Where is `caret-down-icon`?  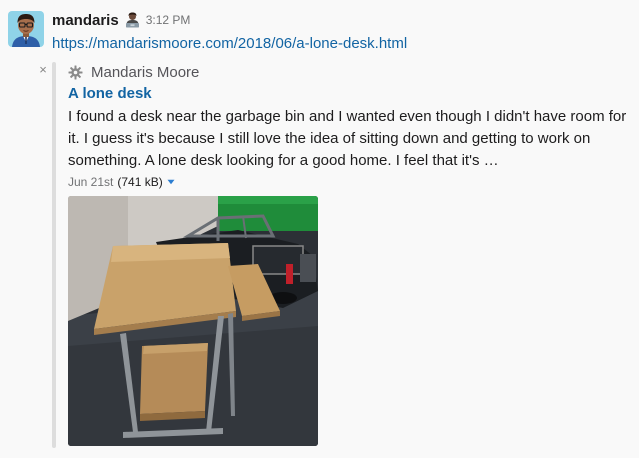 caret-down-icon is located at coordinates (171, 182).